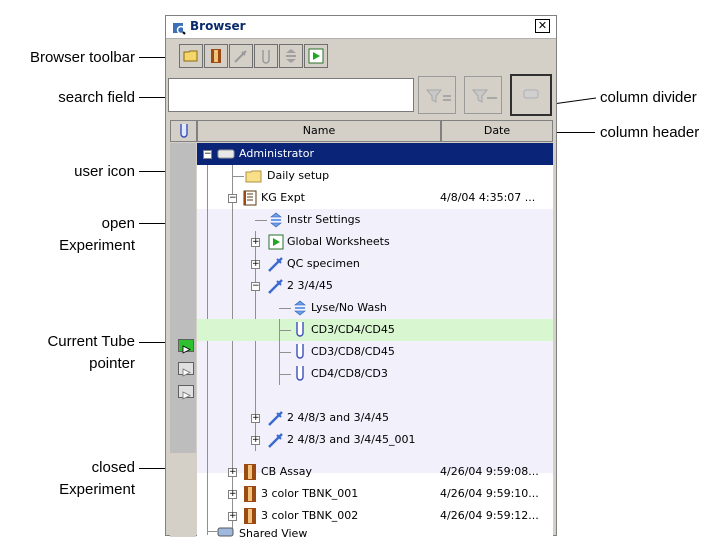 This screenshot has width=724, height=541. What do you see at coordinates (310, 285) in the screenshot?
I see `tree-row-label: 2 3/4/45` at bounding box center [310, 285].